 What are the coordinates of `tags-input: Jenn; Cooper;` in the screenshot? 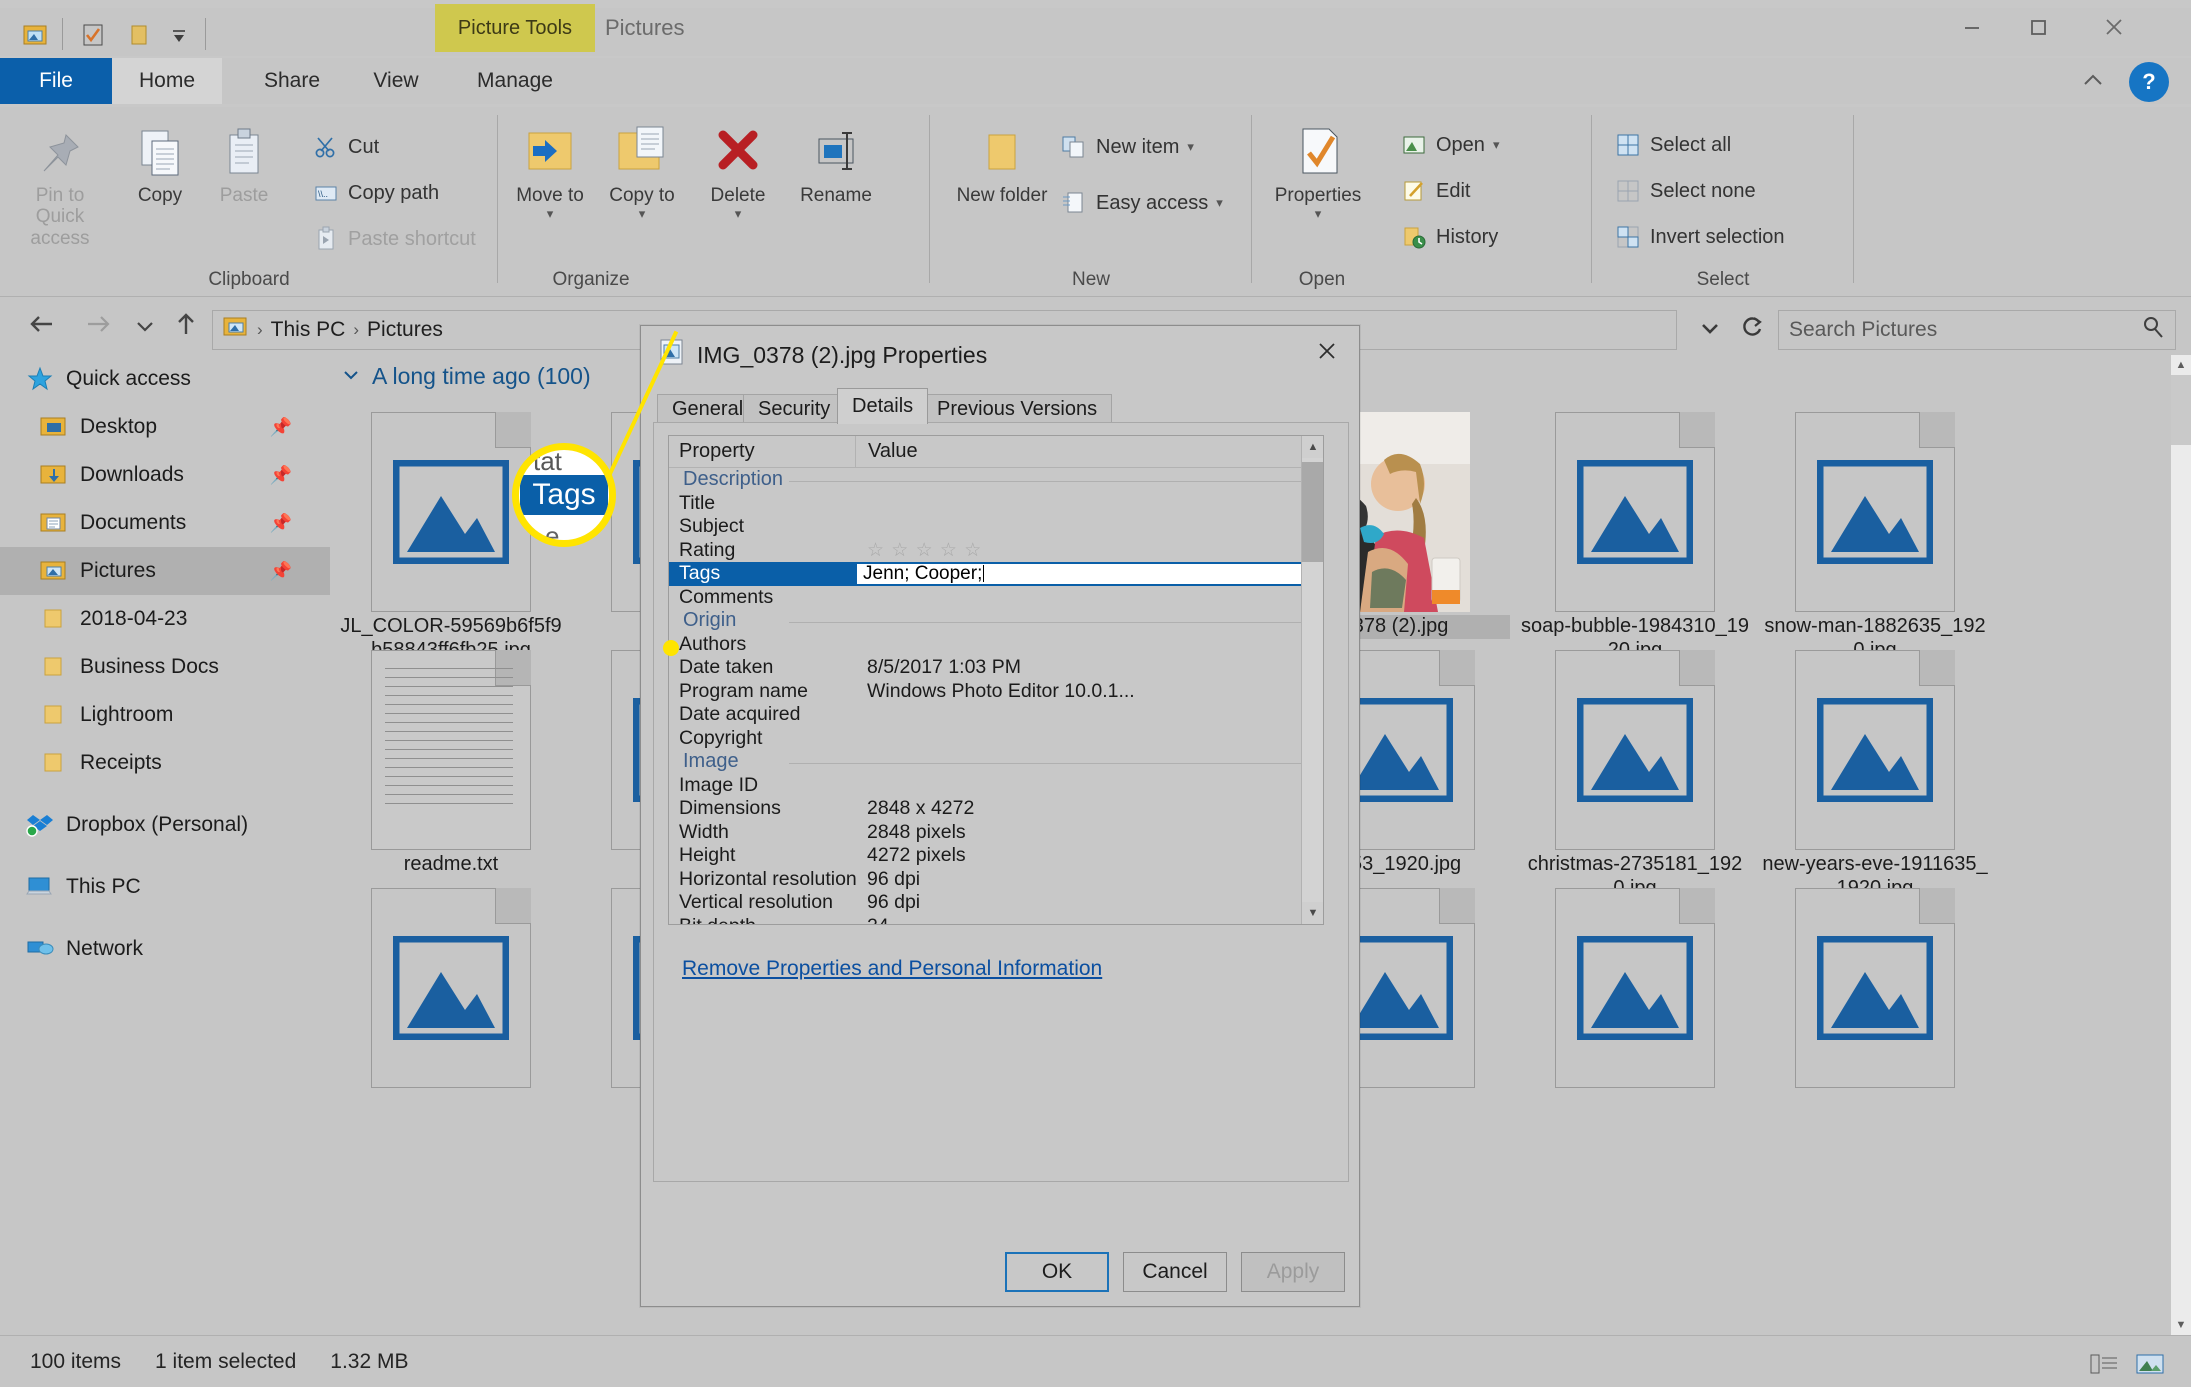 It's located at (1085, 574).